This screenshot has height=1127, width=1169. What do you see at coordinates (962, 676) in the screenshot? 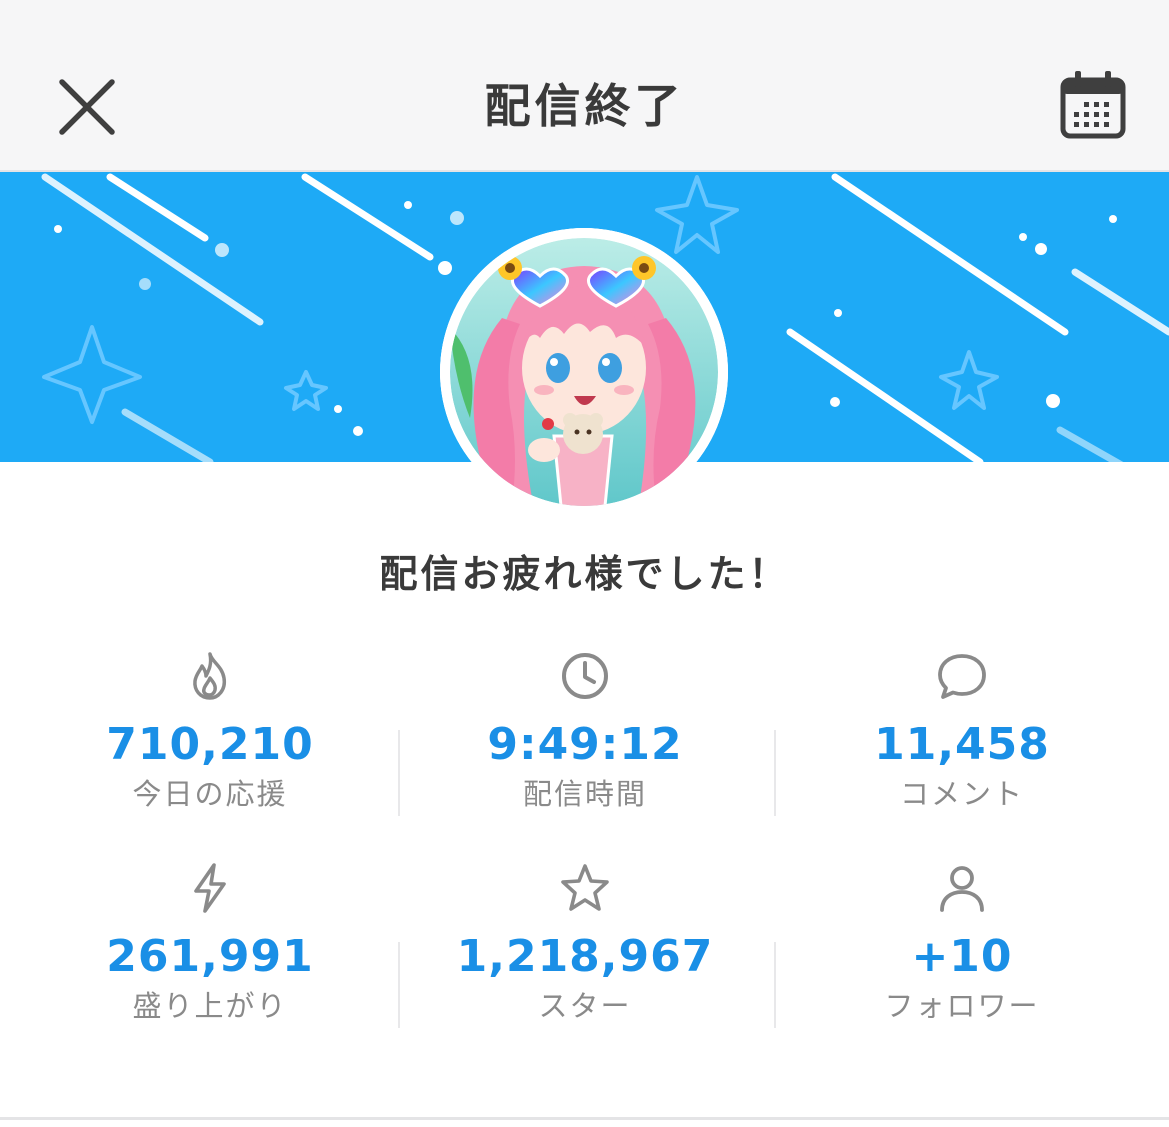
I see `comment-icon` at bounding box center [962, 676].